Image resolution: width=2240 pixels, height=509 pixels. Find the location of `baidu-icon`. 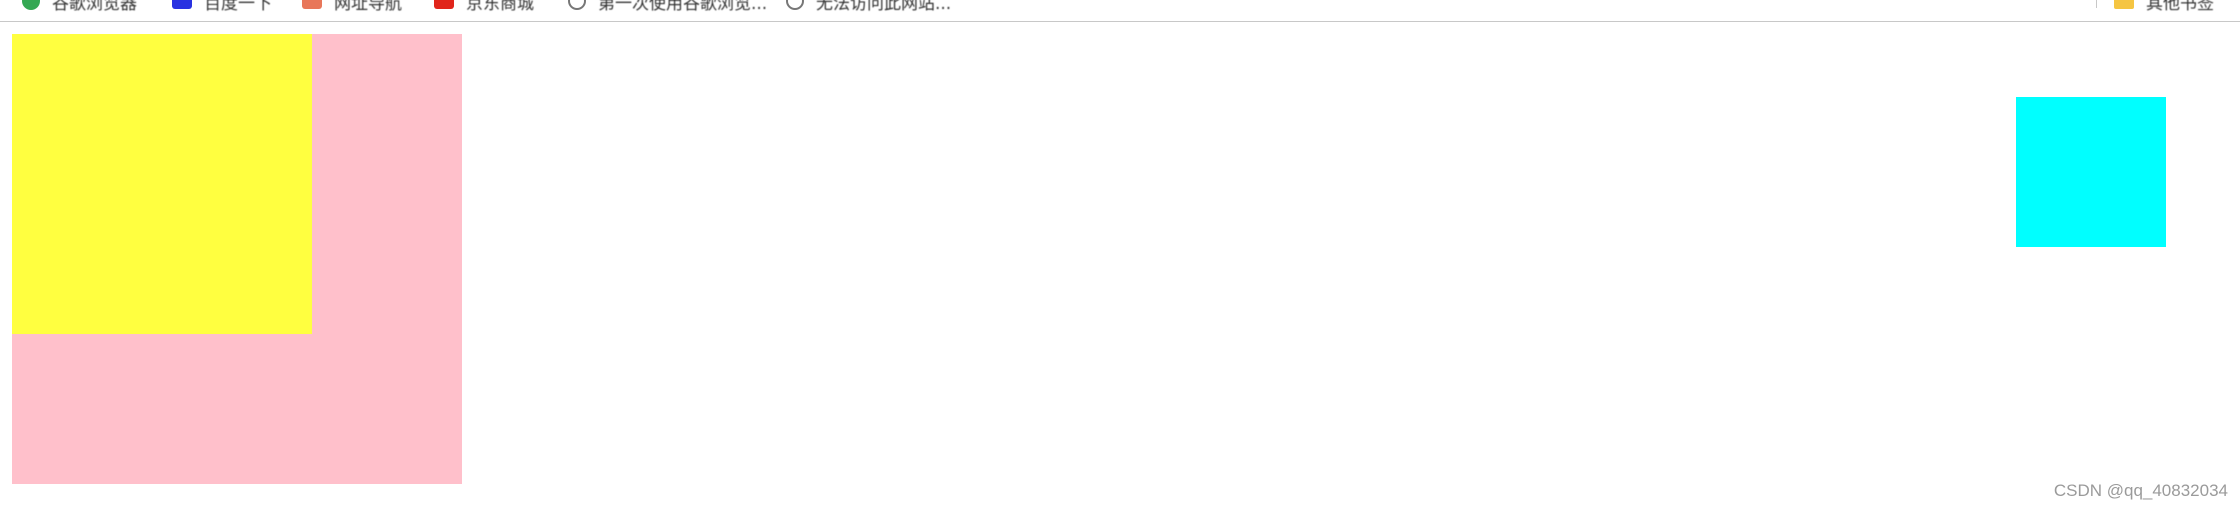

baidu-icon is located at coordinates (182, 4).